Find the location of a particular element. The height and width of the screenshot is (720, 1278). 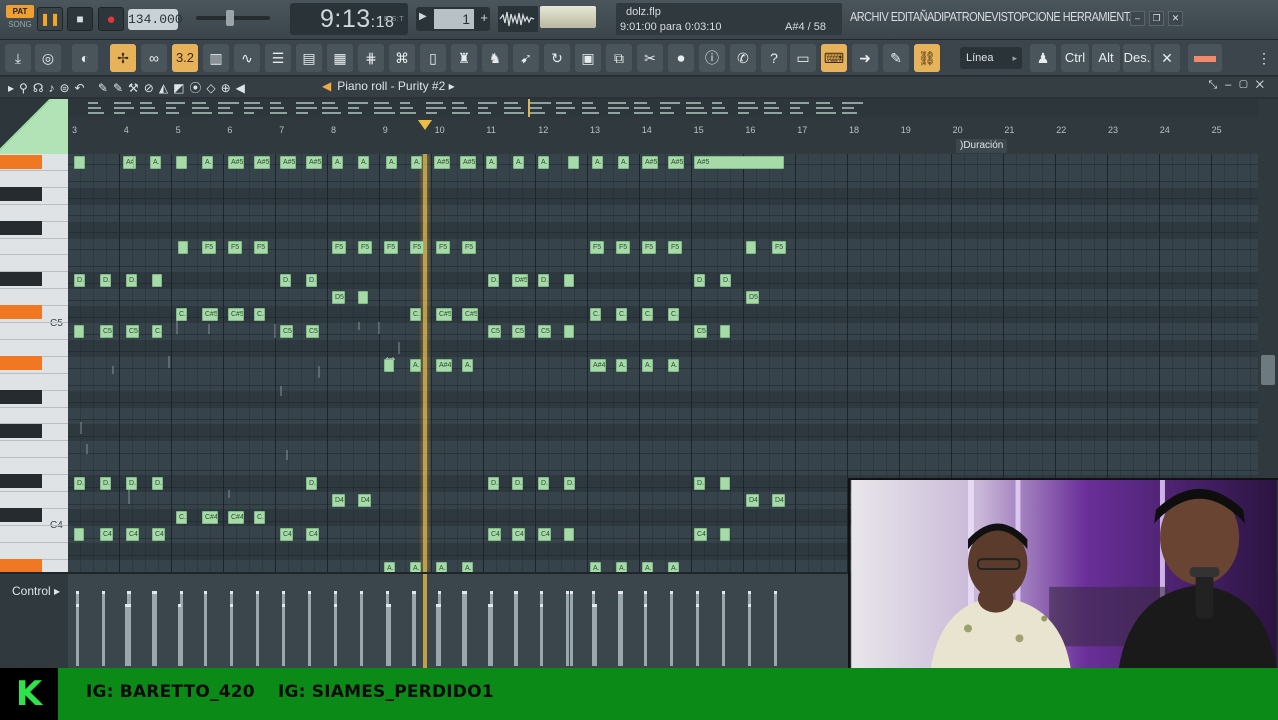

line-mode-dropdown: Línea is located at coordinates (991, 58).